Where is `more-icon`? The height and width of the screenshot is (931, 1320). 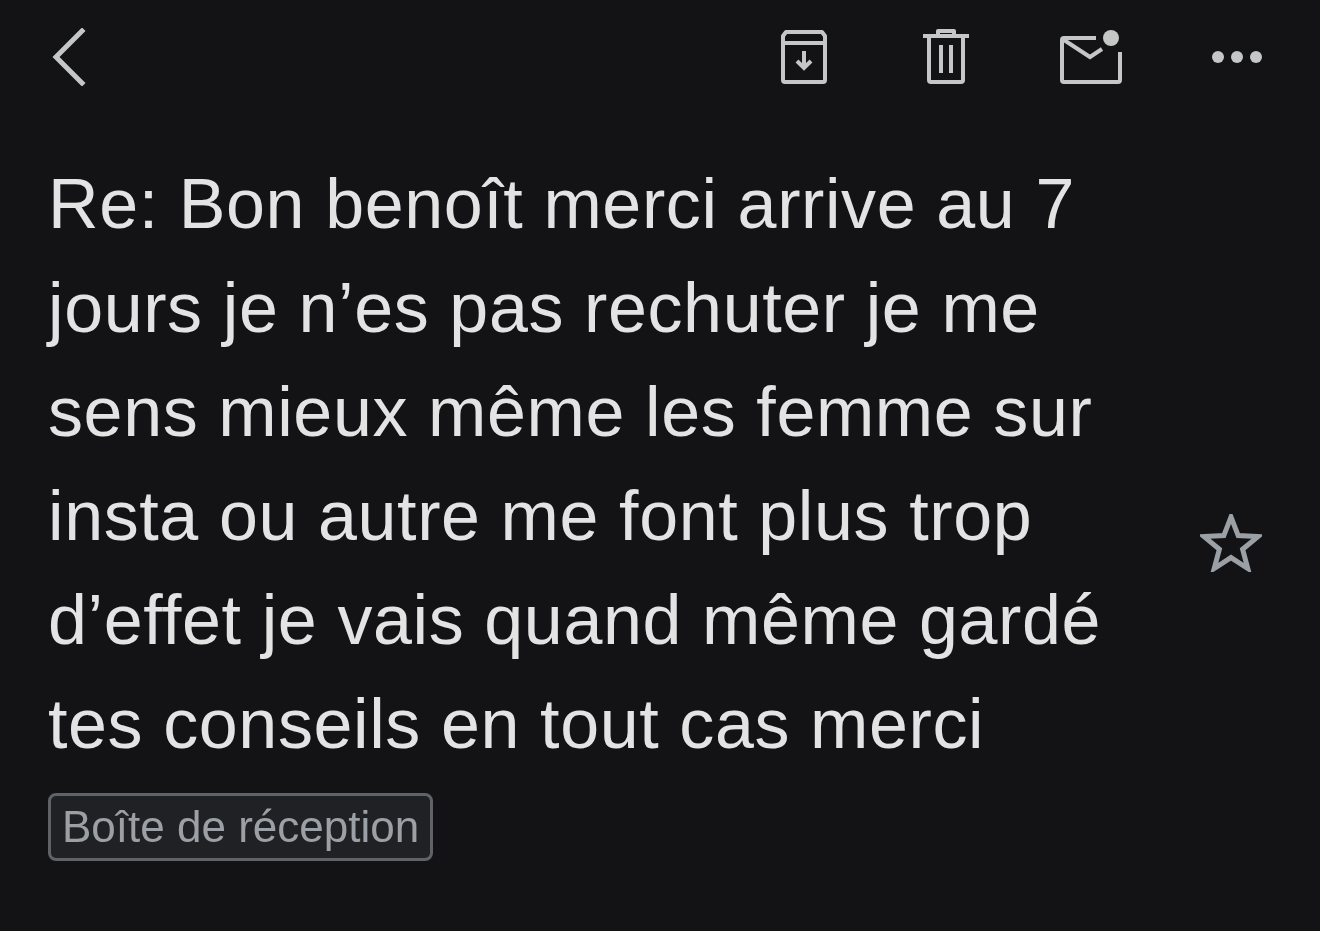 more-icon is located at coordinates (1237, 57).